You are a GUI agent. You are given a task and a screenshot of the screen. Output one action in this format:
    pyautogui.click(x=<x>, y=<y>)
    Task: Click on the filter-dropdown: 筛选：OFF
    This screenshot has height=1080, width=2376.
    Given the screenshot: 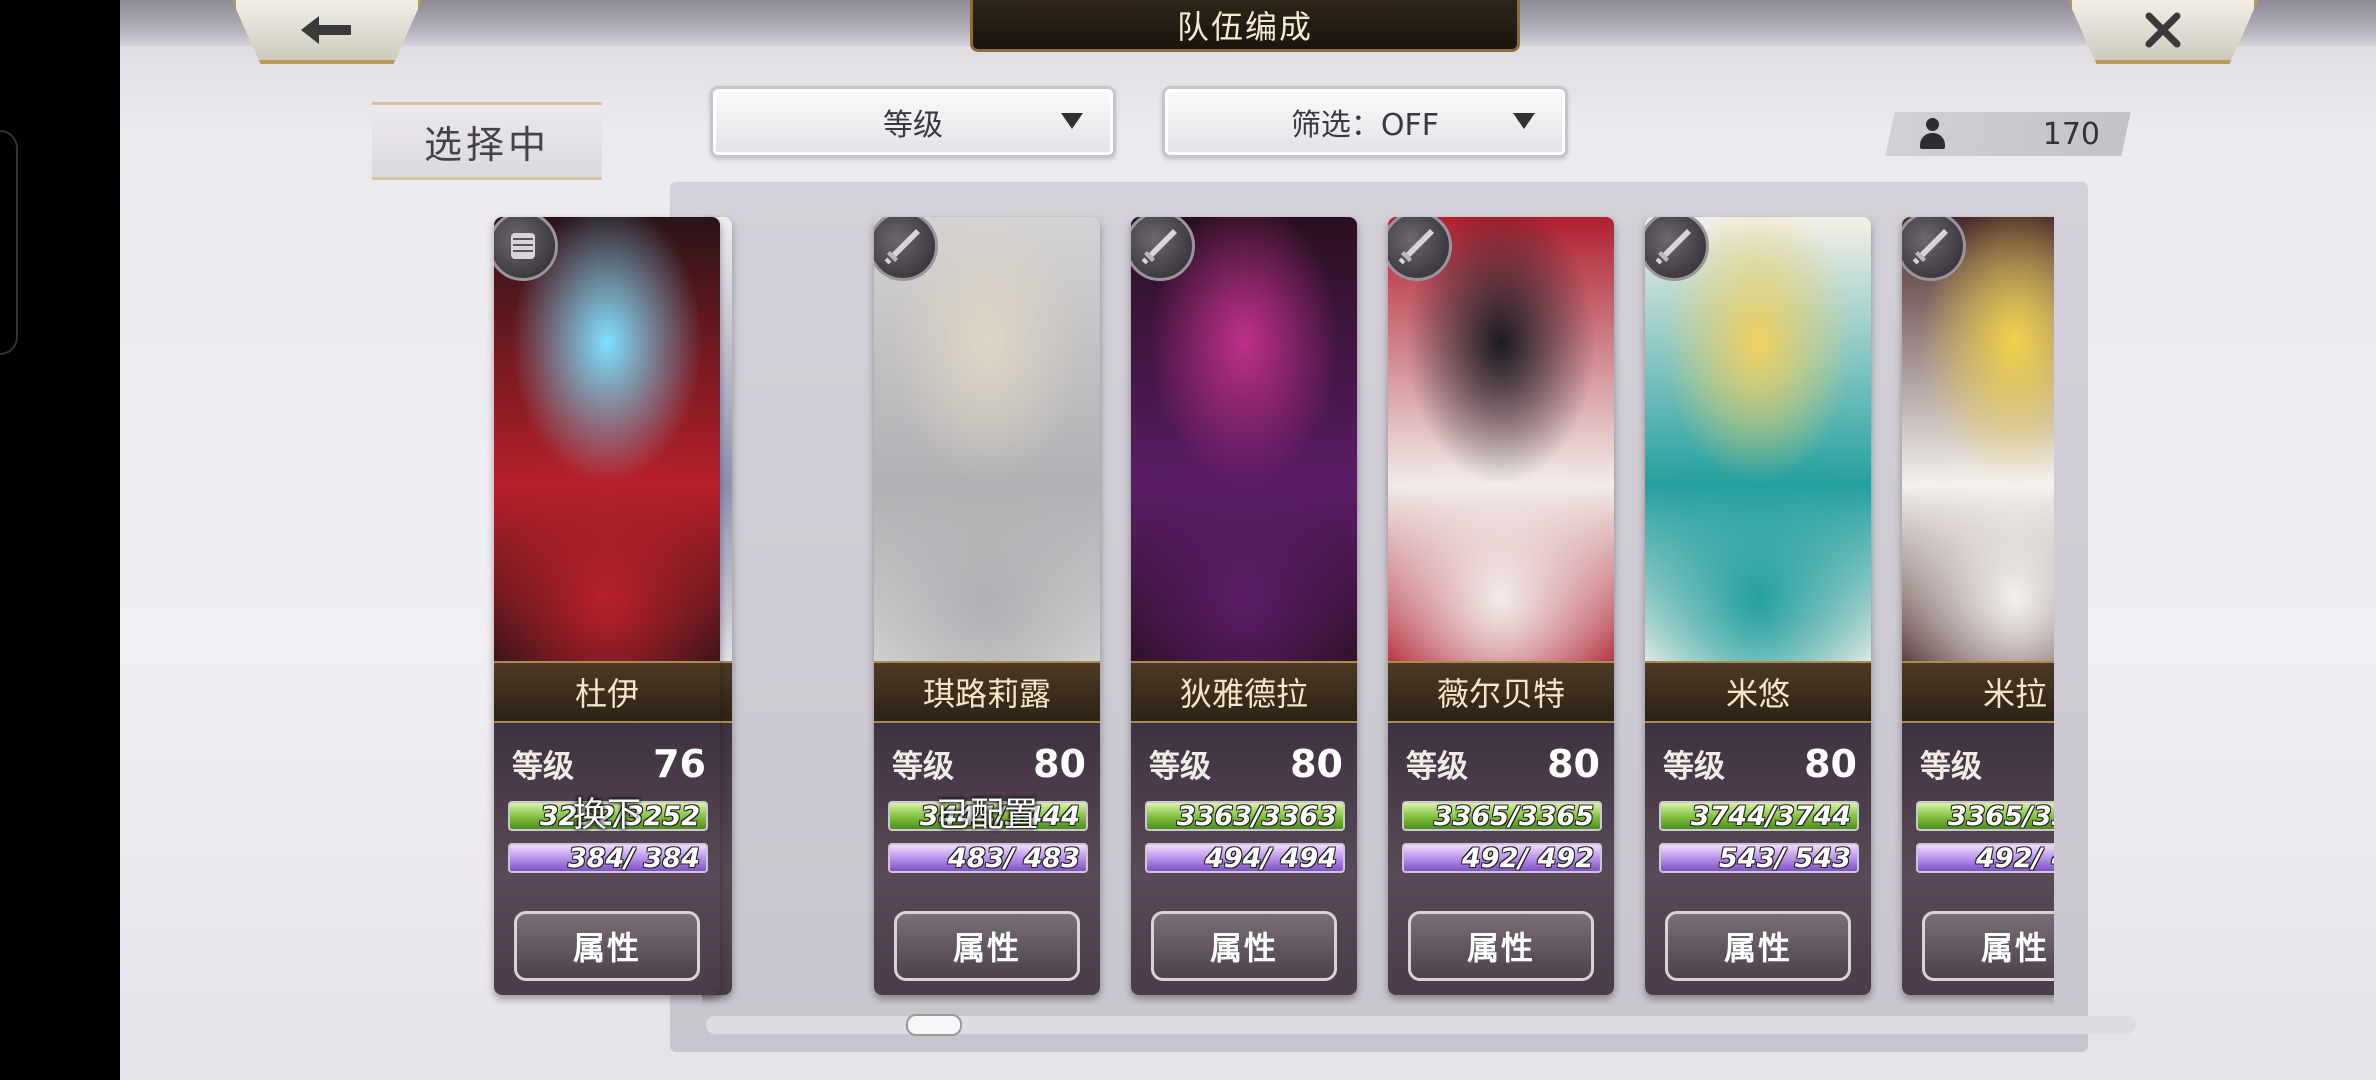 What is the action you would take?
    pyautogui.click(x=1365, y=122)
    